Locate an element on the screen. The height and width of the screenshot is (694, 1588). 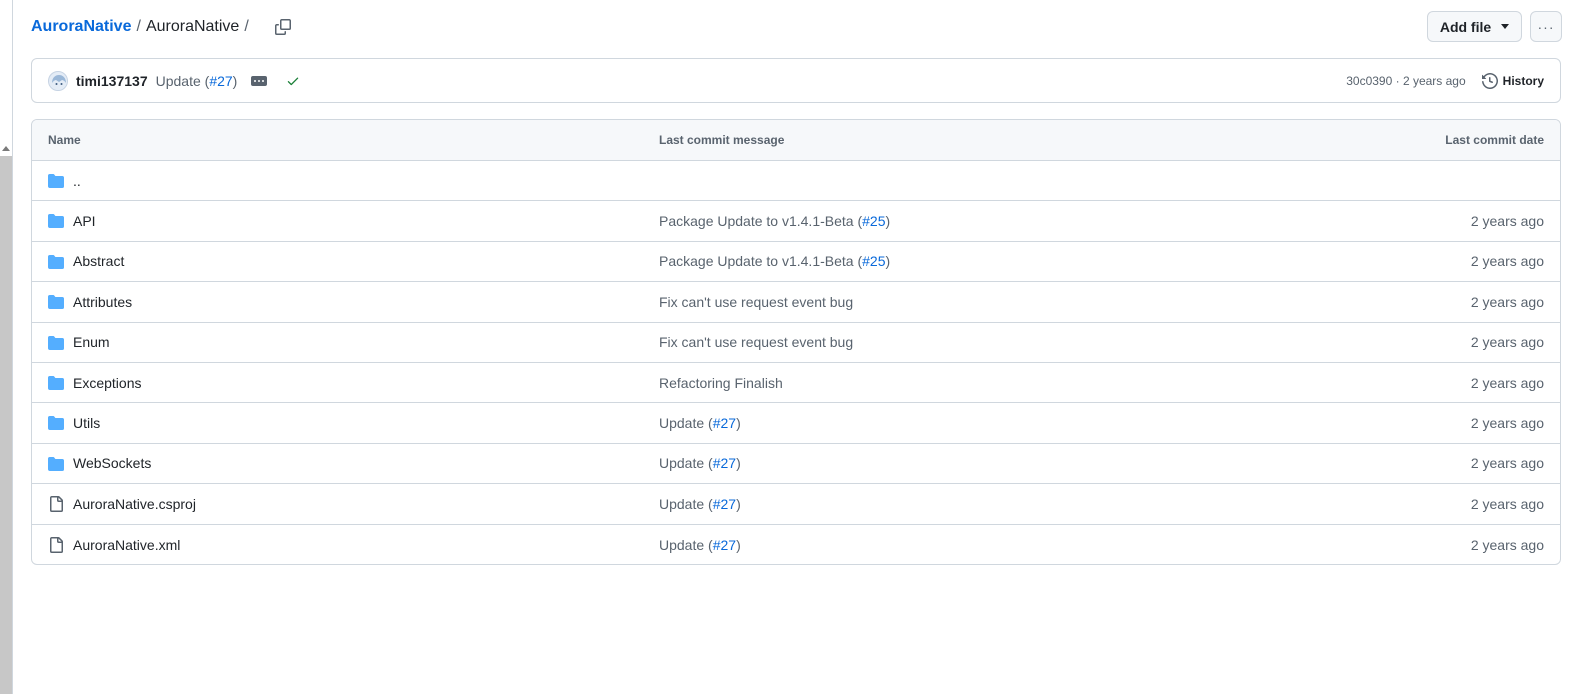
file-name-link: AuroraNative.csproj is located at coordinates (134, 504).